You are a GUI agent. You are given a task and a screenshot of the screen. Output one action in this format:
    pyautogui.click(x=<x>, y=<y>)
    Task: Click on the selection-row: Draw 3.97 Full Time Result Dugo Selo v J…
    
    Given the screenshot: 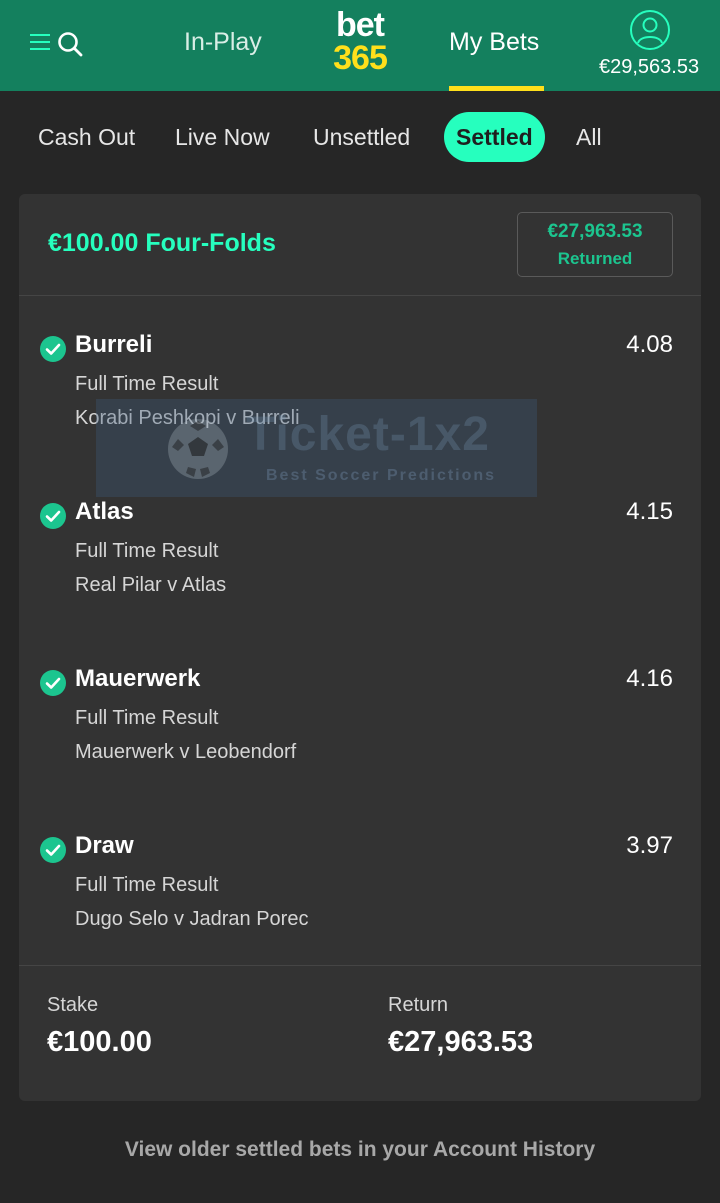 What is the action you would take?
    pyautogui.click(x=360, y=881)
    